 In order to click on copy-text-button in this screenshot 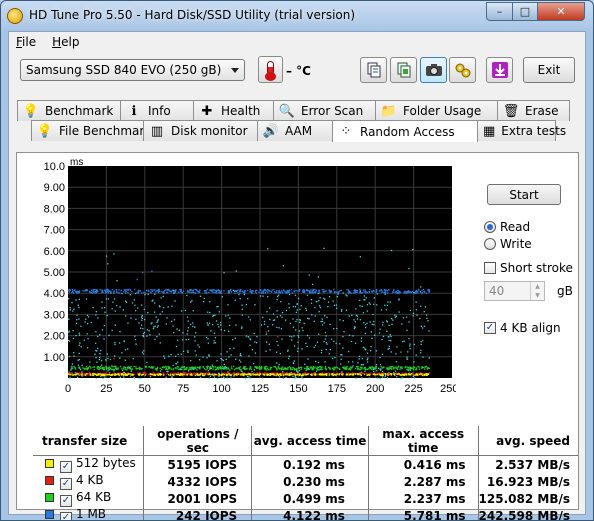, I will do `click(373, 70)`.